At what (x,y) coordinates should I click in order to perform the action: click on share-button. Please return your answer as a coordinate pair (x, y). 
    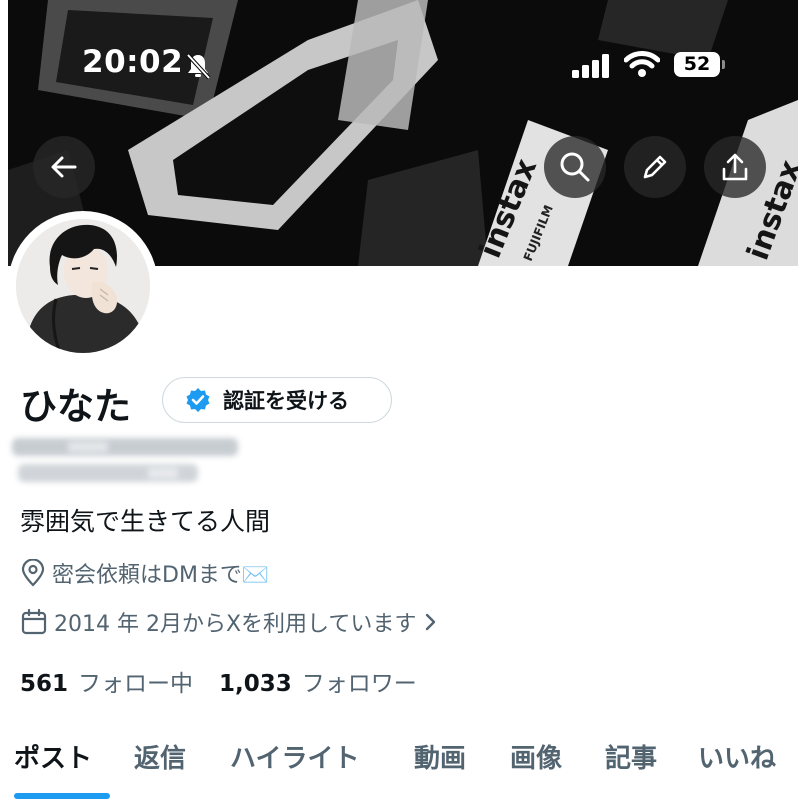
    Looking at the image, I should click on (735, 167).